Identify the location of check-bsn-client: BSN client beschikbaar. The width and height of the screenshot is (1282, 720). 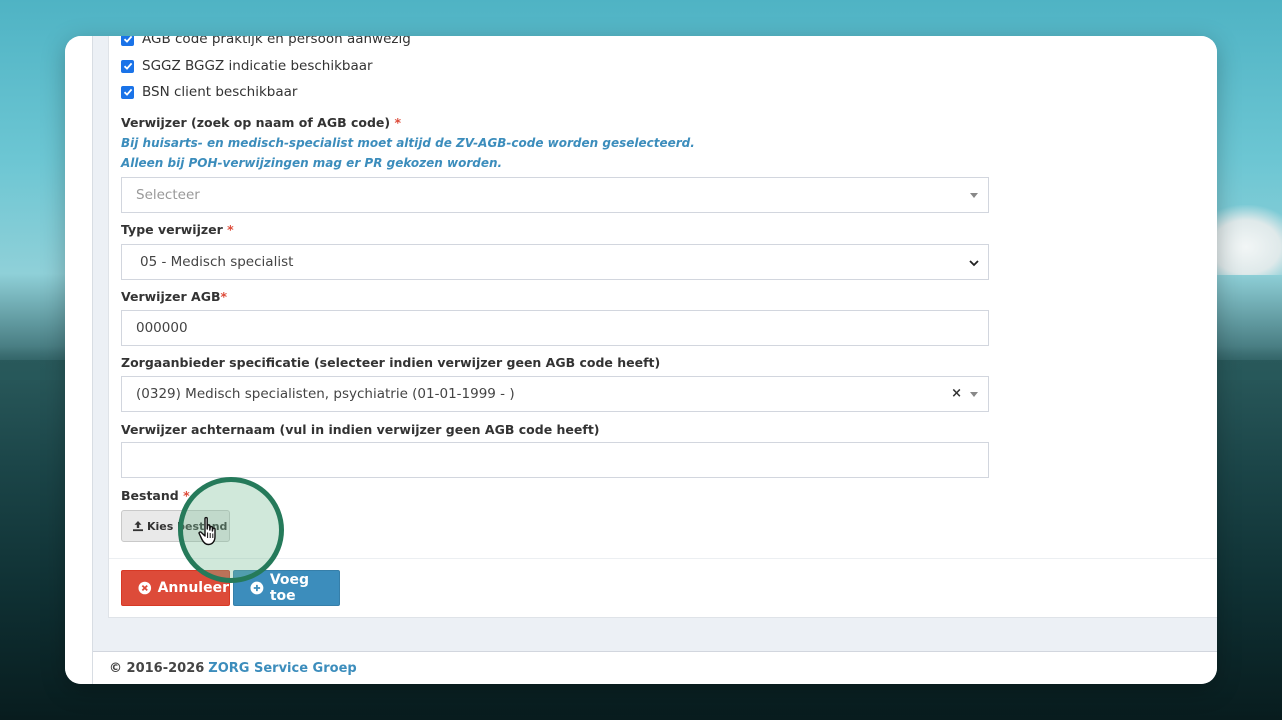
(209, 92).